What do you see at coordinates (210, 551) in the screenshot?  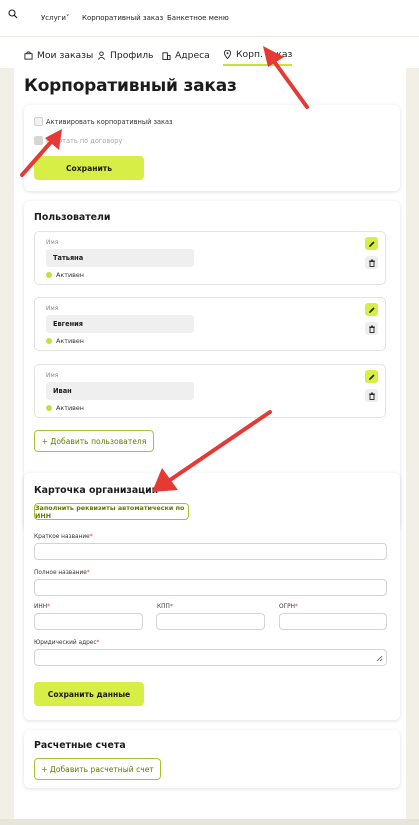 I see `short-name-input` at bounding box center [210, 551].